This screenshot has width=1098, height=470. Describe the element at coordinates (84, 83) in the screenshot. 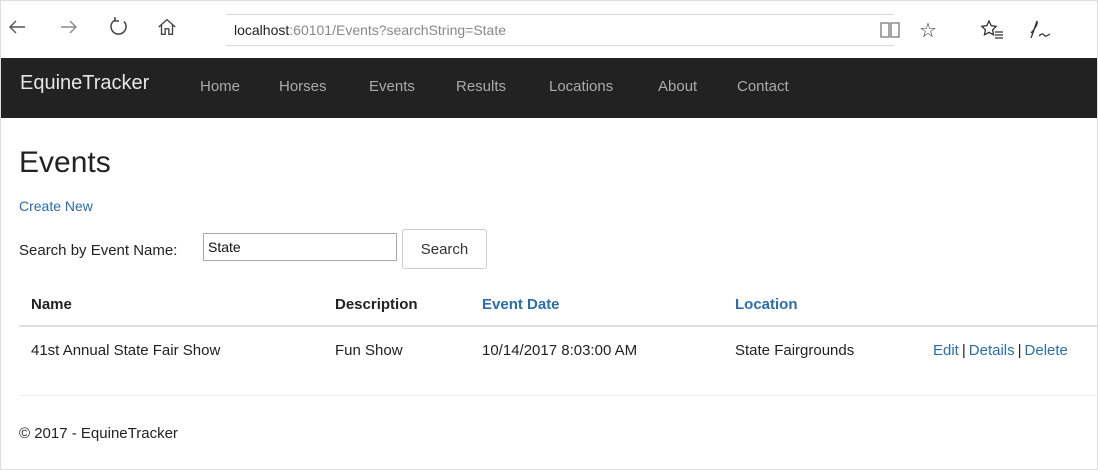

I see `brand-link: EquineTracker` at that location.